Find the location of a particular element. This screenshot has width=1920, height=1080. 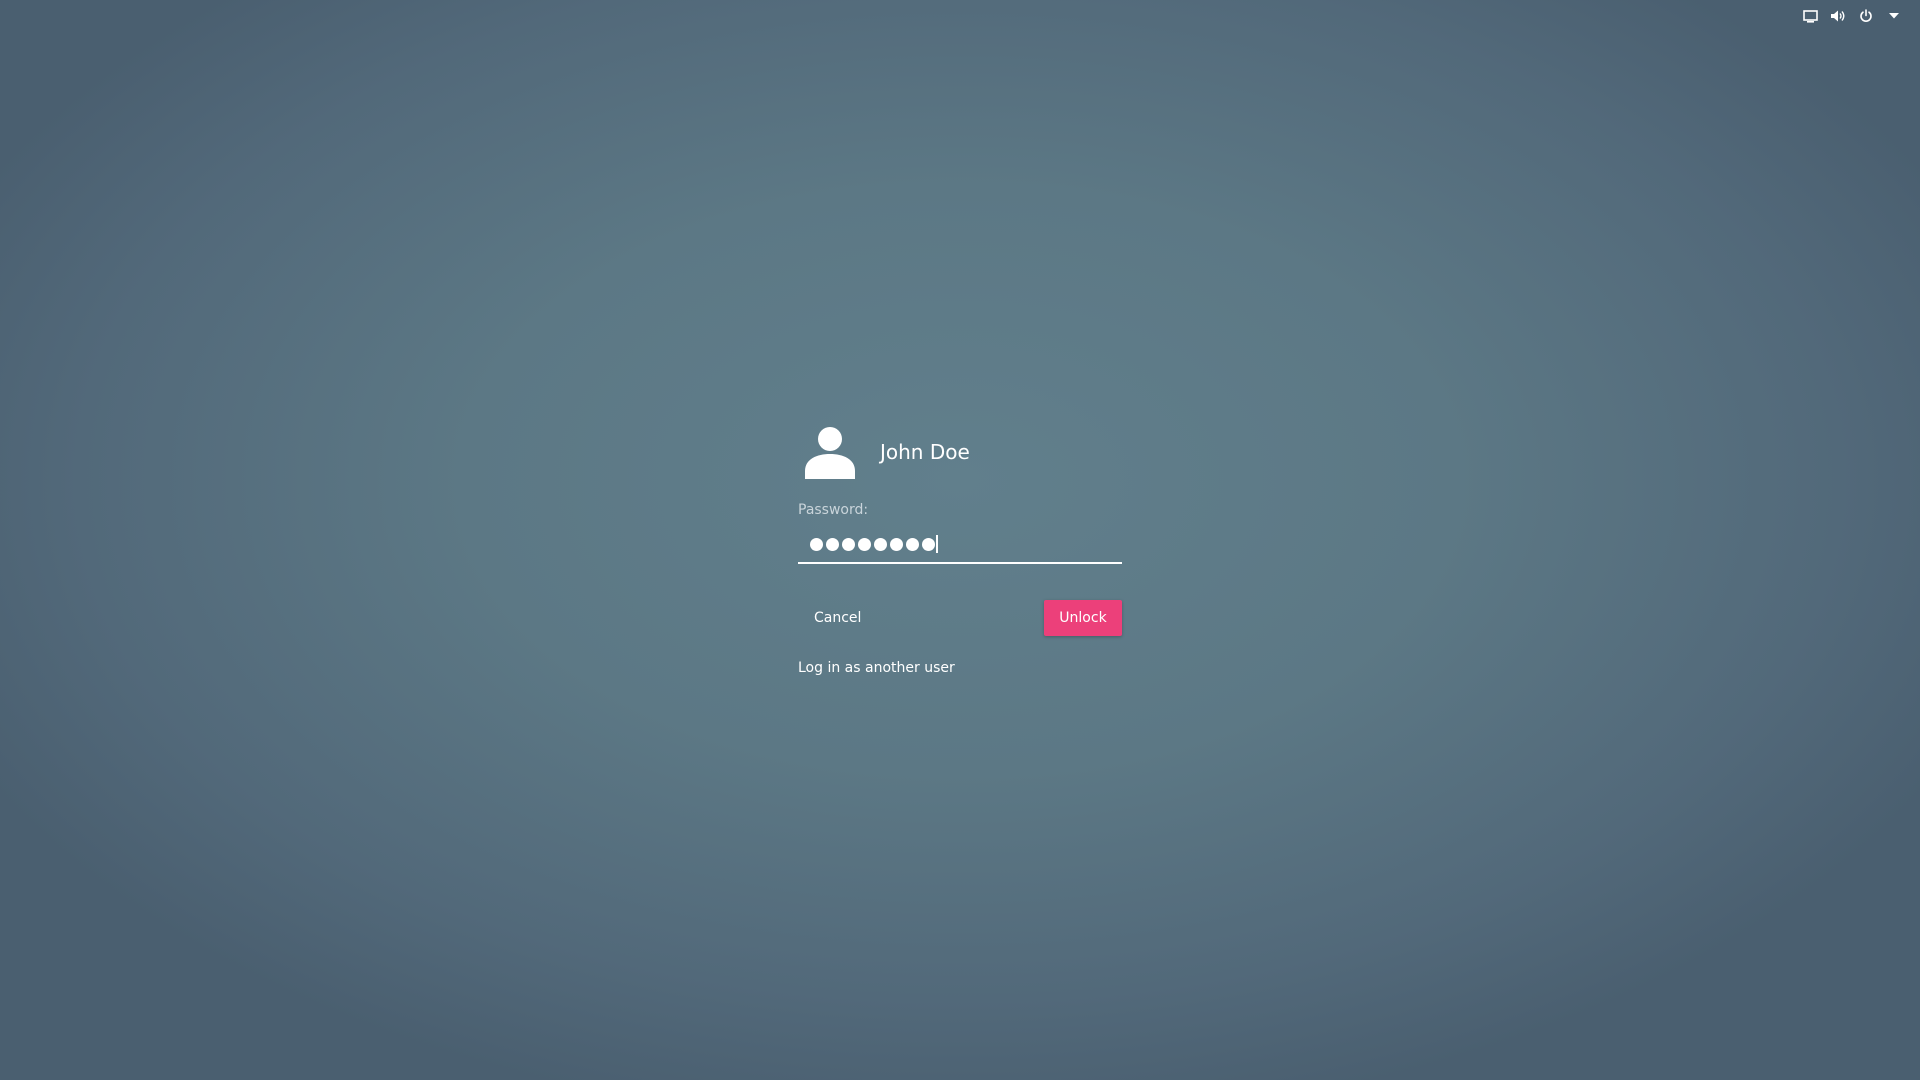

password-mask is located at coordinates (872, 544).